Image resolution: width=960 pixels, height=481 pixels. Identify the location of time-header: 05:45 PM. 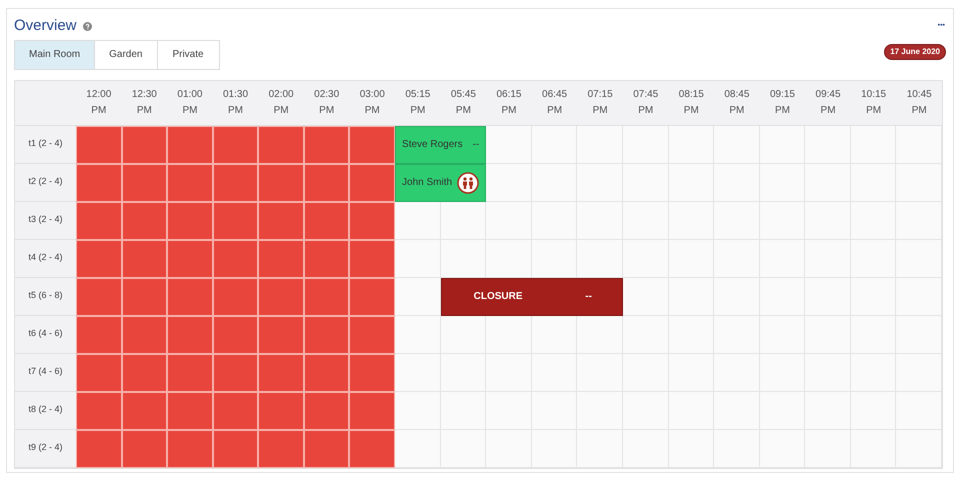
(463, 103).